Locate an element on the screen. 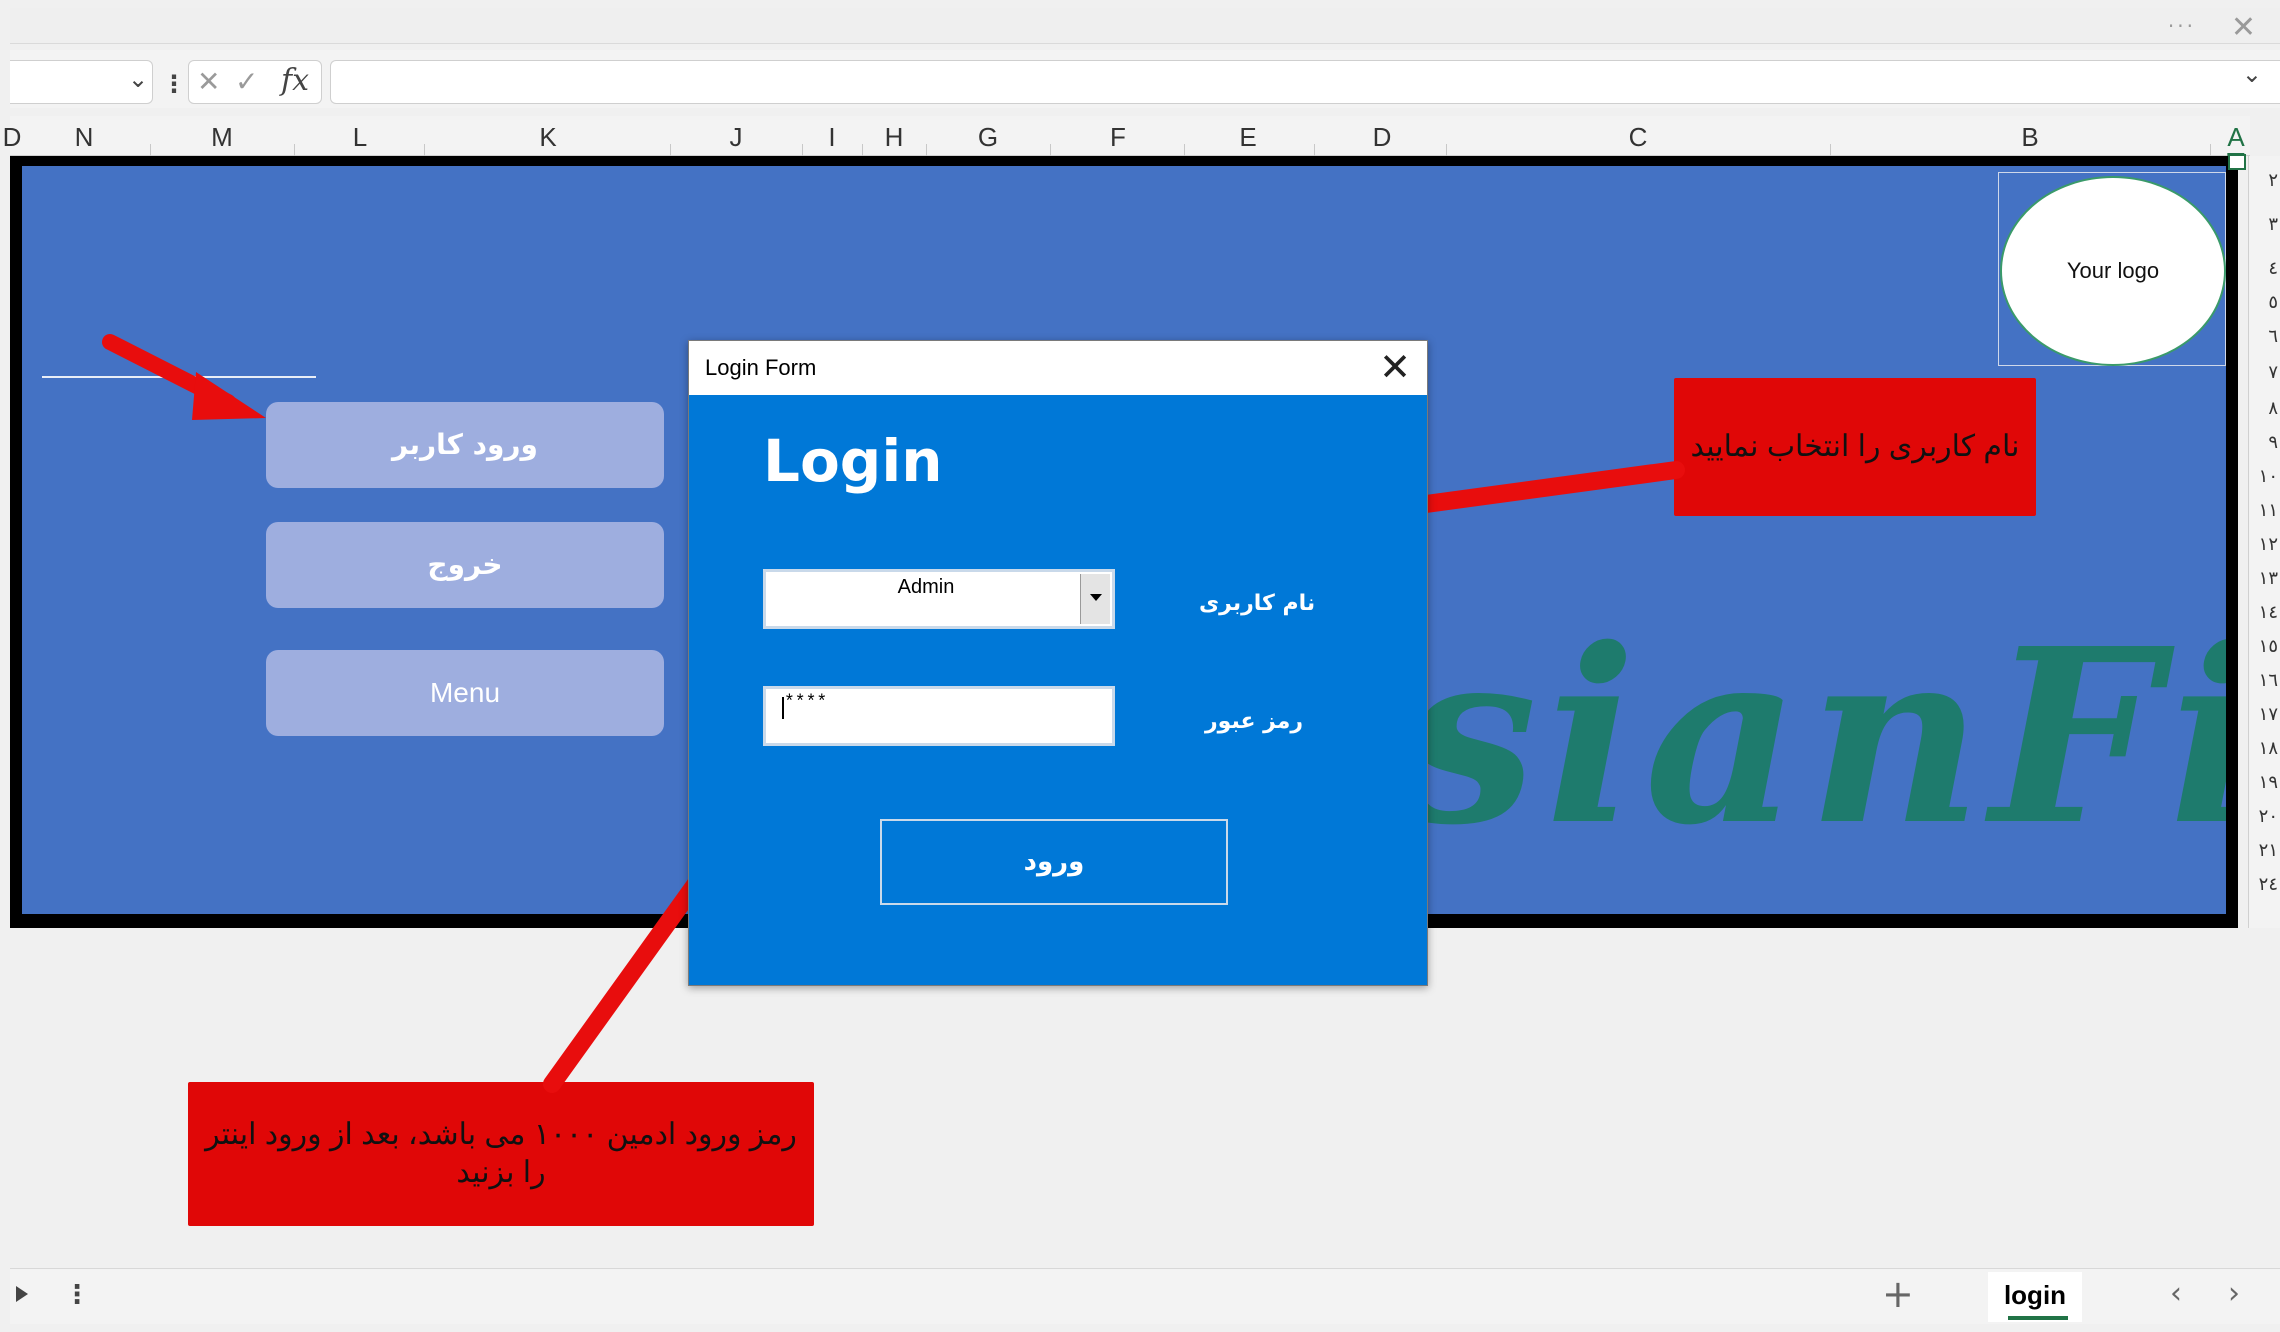 This screenshot has height=1332, width=2280. username-label: نام کاربری is located at coordinates (1257, 603).